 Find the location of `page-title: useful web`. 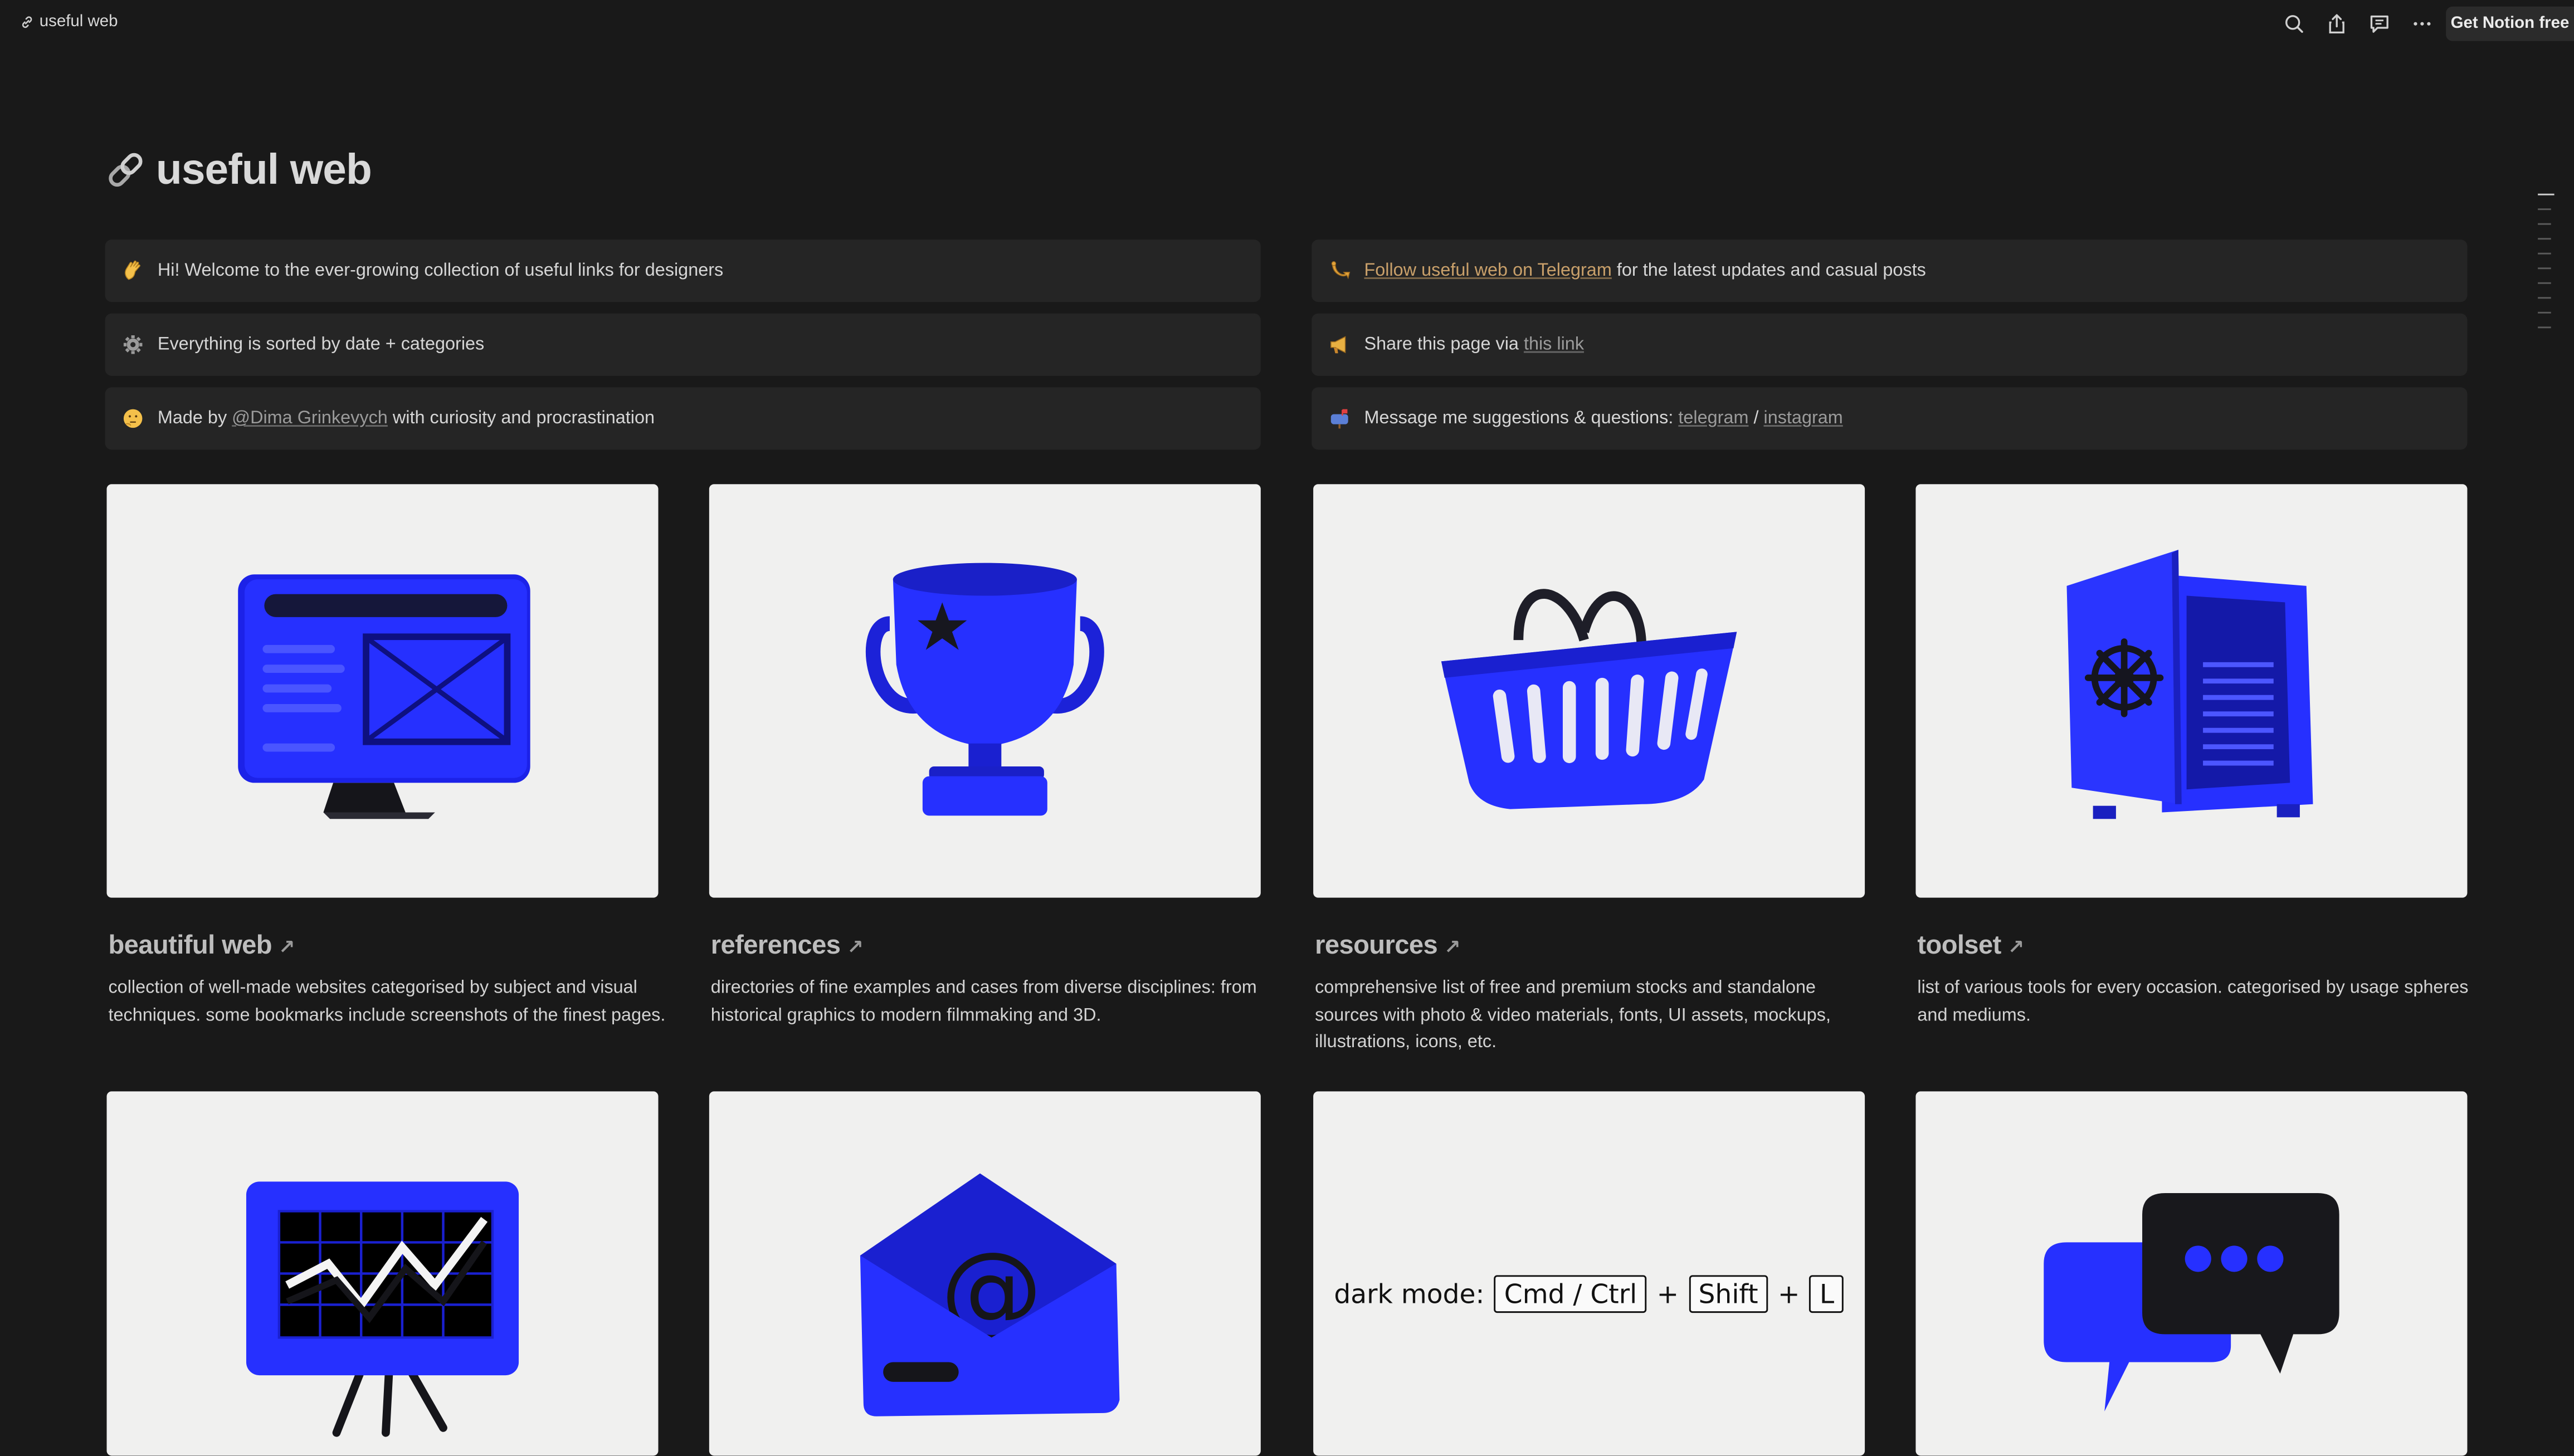

page-title: useful web is located at coordinates (238, 169).